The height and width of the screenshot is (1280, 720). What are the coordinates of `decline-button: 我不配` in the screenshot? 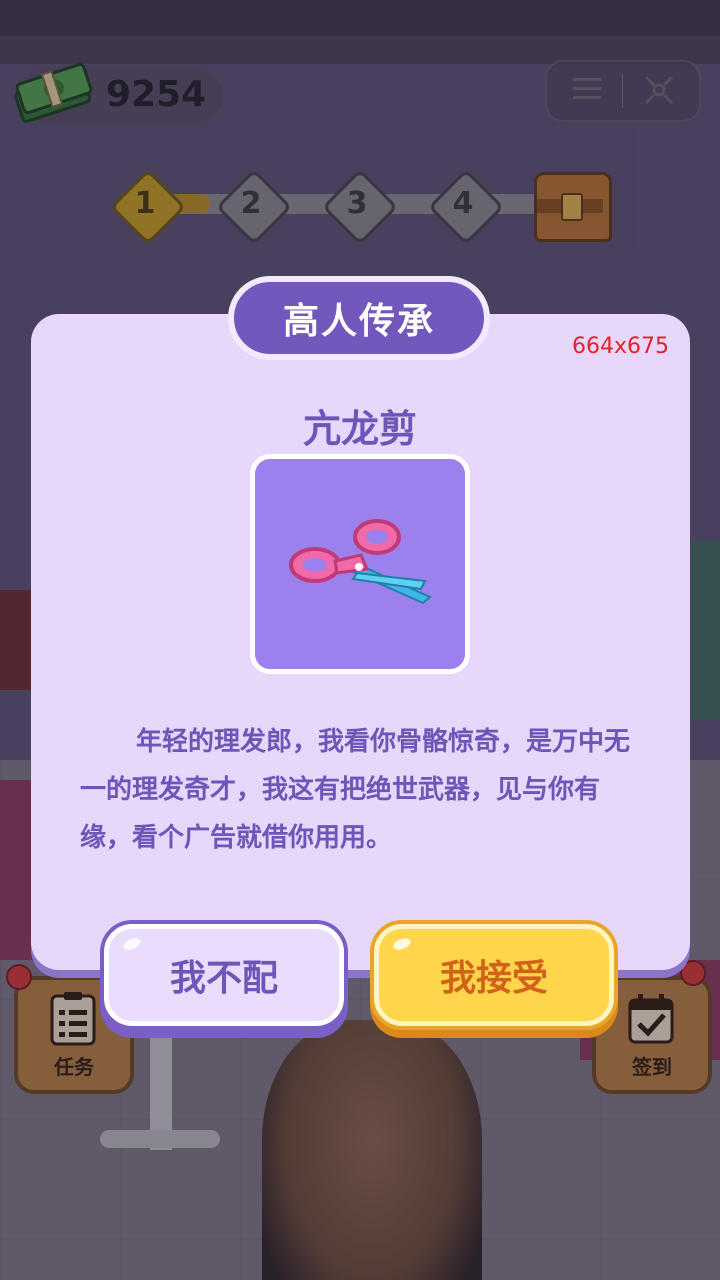 It's located at (224, 975).